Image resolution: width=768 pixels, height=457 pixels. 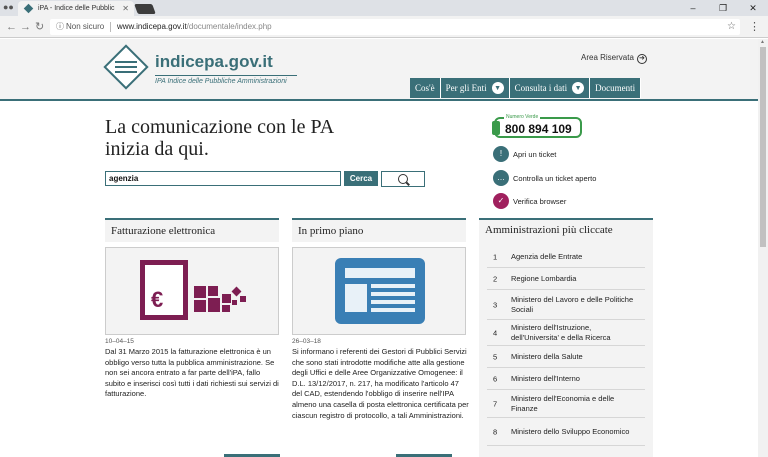 I want to click on amm-item: 5 Ministero della Salute, so click(x=566, y=357).